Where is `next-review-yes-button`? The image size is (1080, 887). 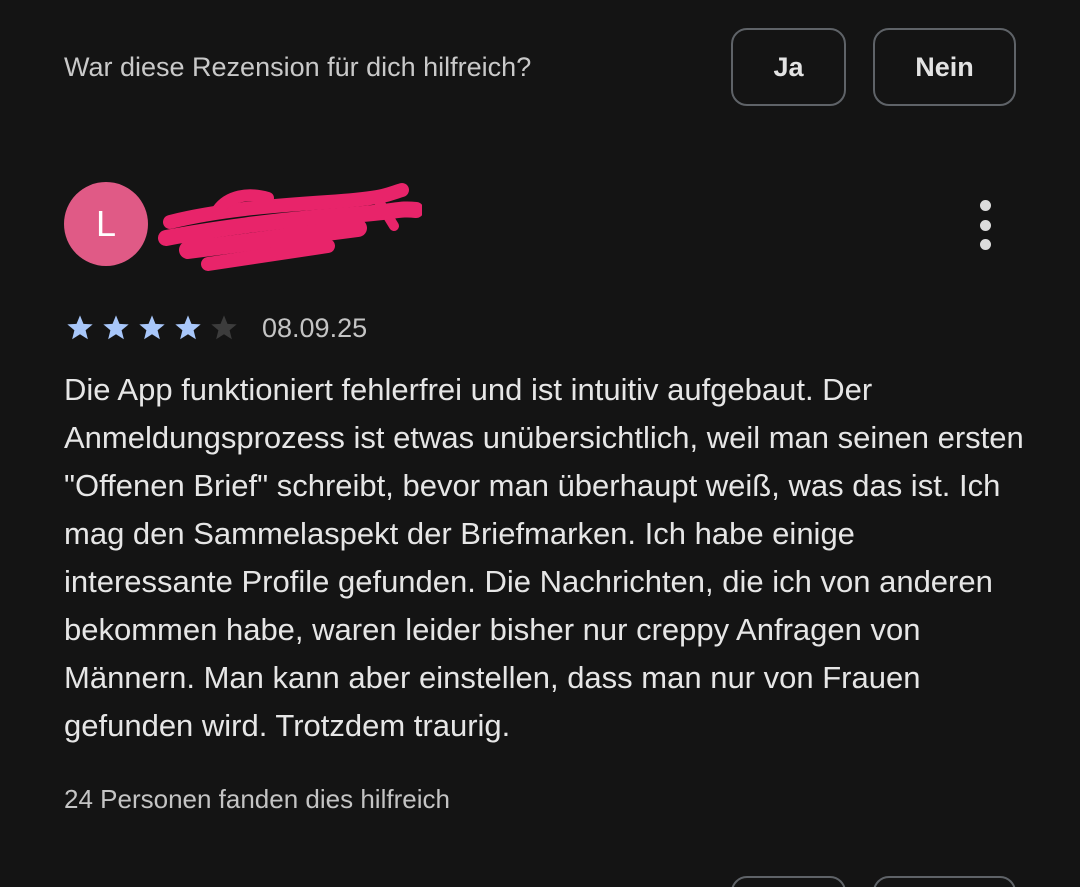
next-review-yes-button is located at coordinates (788, 881).